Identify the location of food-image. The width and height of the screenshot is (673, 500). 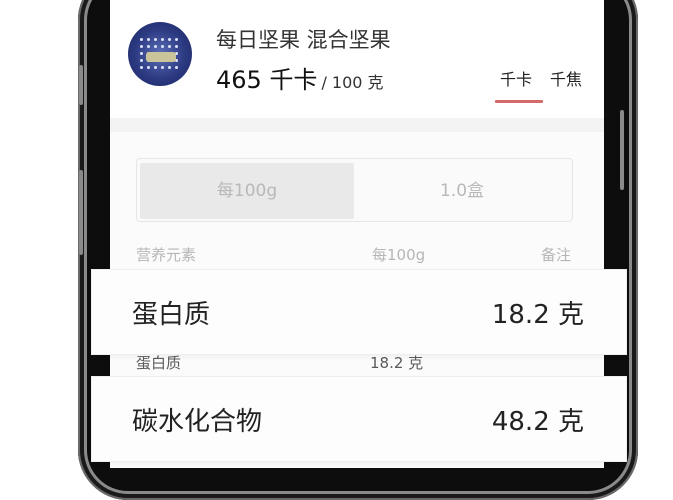
(160, 54).